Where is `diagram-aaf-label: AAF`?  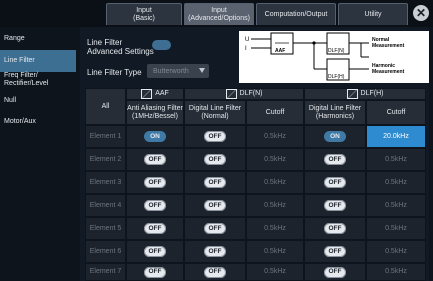
diagram-aaf-label: AAF is located at coordinates (280, 51).